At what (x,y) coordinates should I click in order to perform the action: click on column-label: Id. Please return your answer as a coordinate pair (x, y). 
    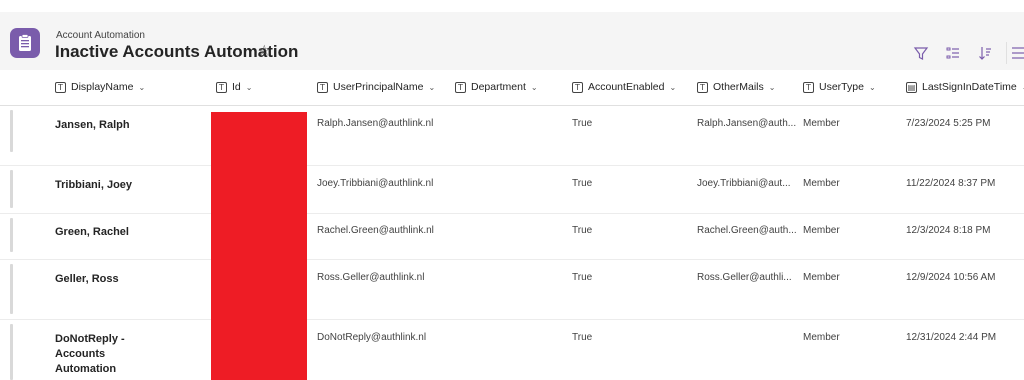
    Looking at the image, I should click on (236, 87).